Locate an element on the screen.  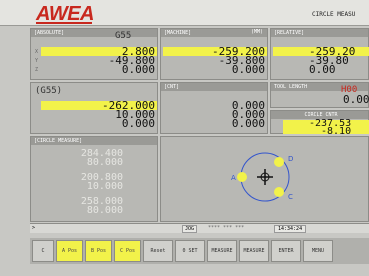
work-offset-code: G55 is located at coordinates (123, 36).